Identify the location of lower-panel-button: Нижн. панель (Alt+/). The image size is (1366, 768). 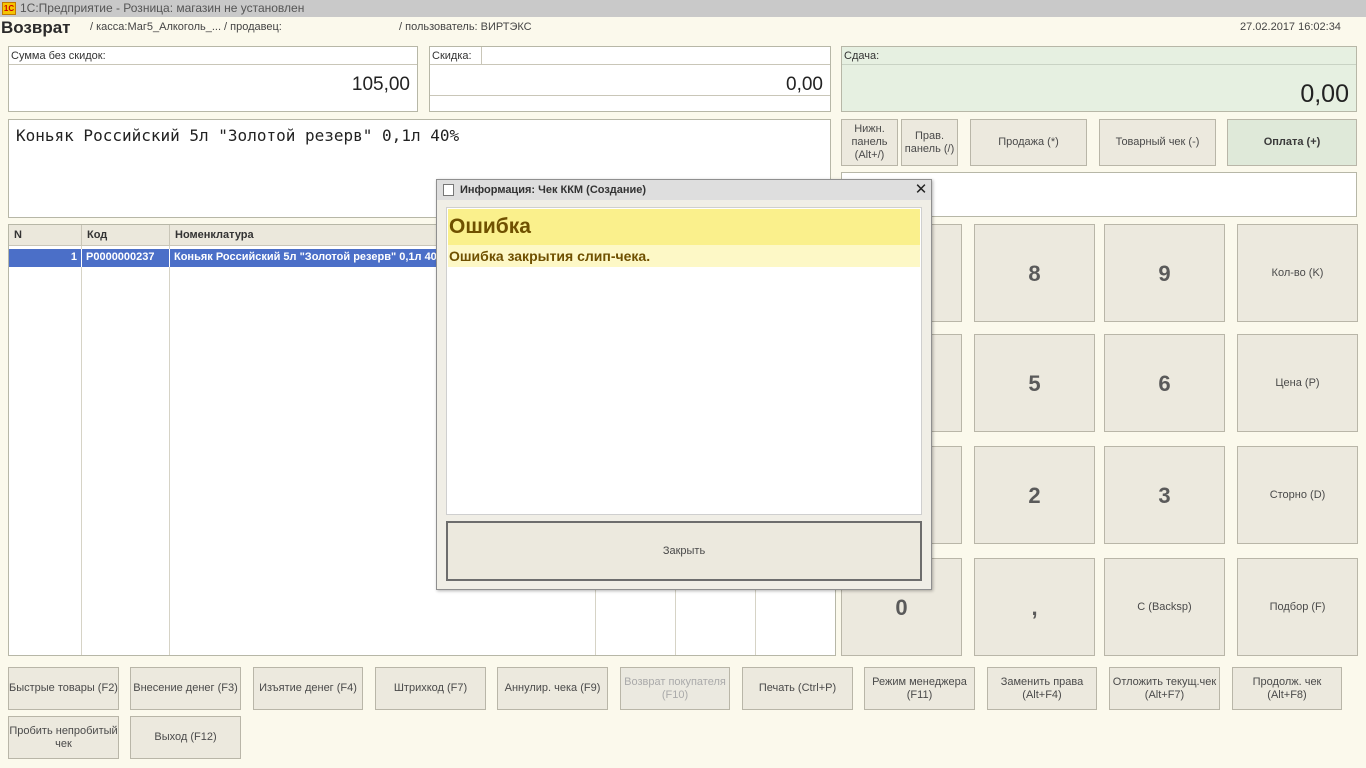
(869, 142).